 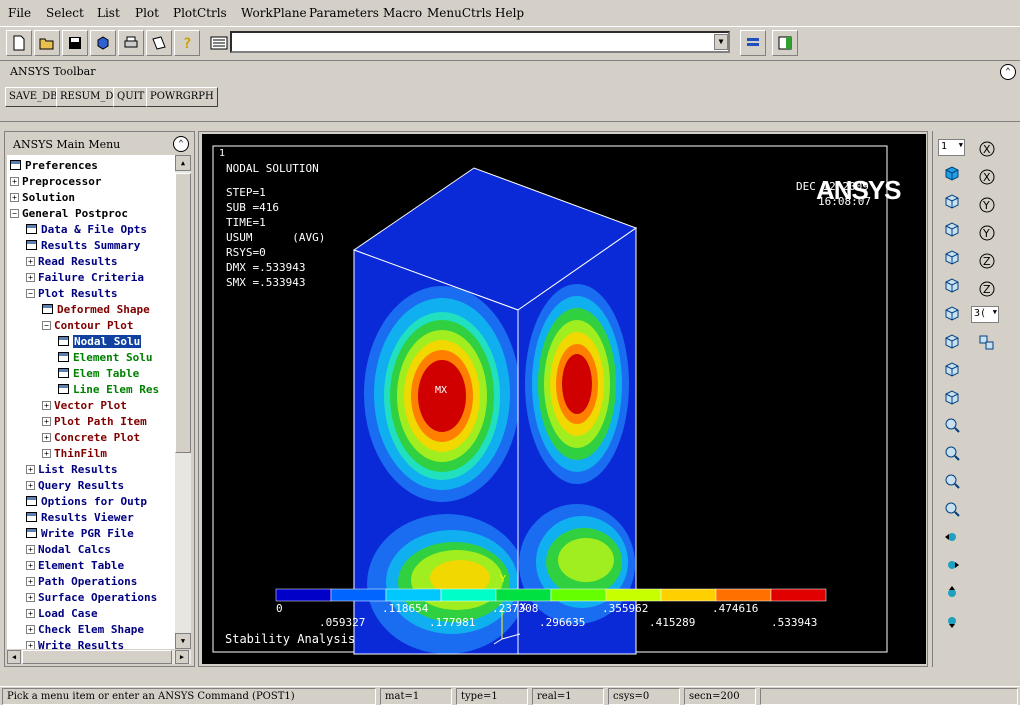 I want to click on fit-view-button, so click(x=952, y=397).